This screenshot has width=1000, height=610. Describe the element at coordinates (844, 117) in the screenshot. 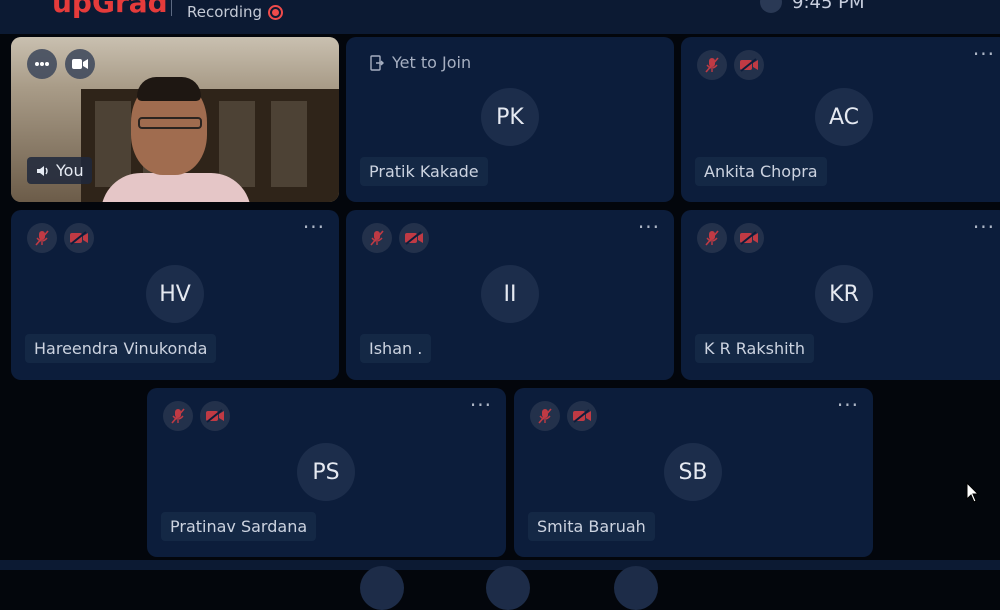

I see `avatar: AC` at that location.